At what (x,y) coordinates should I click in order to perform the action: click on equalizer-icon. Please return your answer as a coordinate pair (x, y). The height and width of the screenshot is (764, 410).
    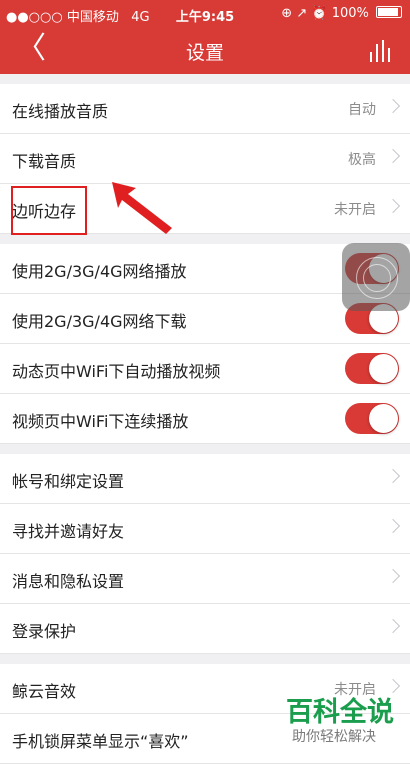
    Looking at the image, I should click on (382, 51).